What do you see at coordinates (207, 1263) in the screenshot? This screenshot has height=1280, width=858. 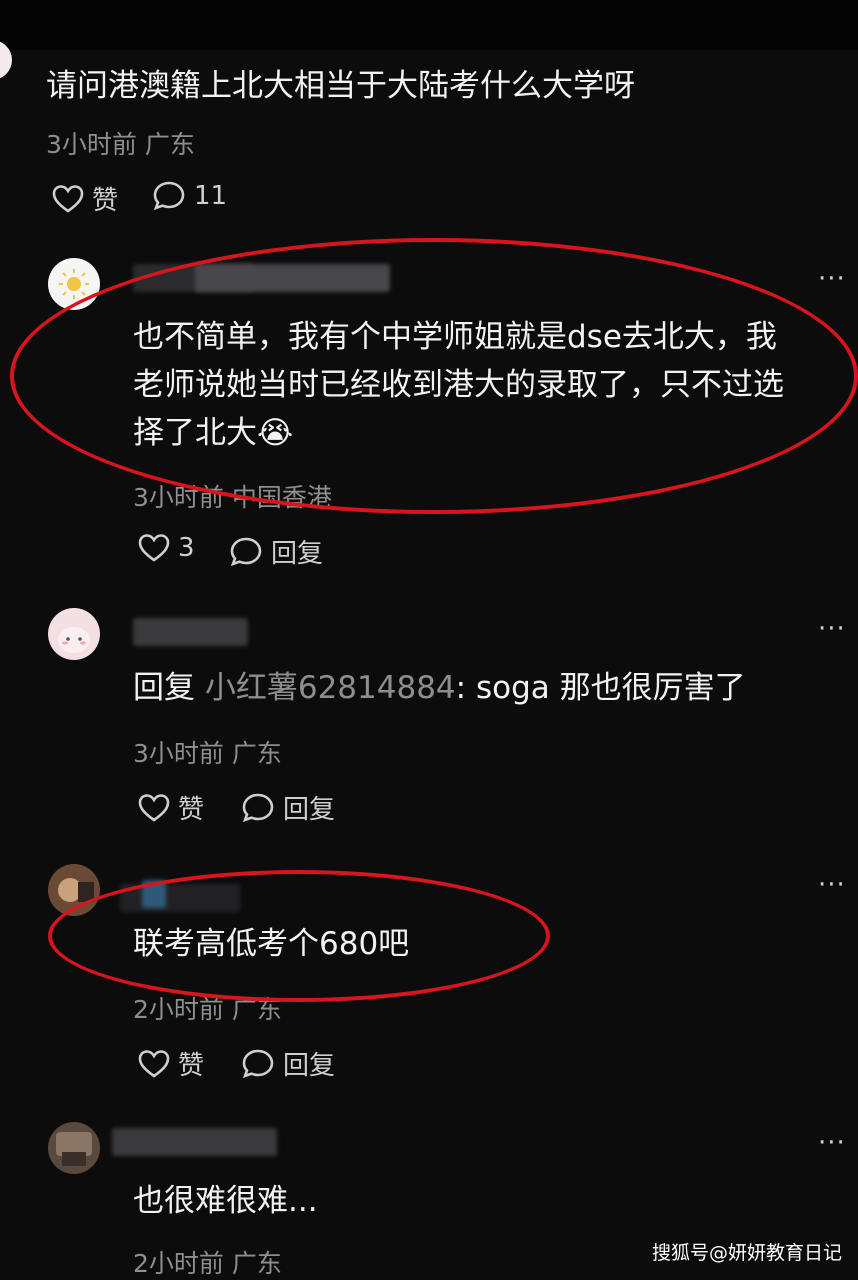 I see `comment-meta: 2小时前 广东` at bounding box center [207, 1263].